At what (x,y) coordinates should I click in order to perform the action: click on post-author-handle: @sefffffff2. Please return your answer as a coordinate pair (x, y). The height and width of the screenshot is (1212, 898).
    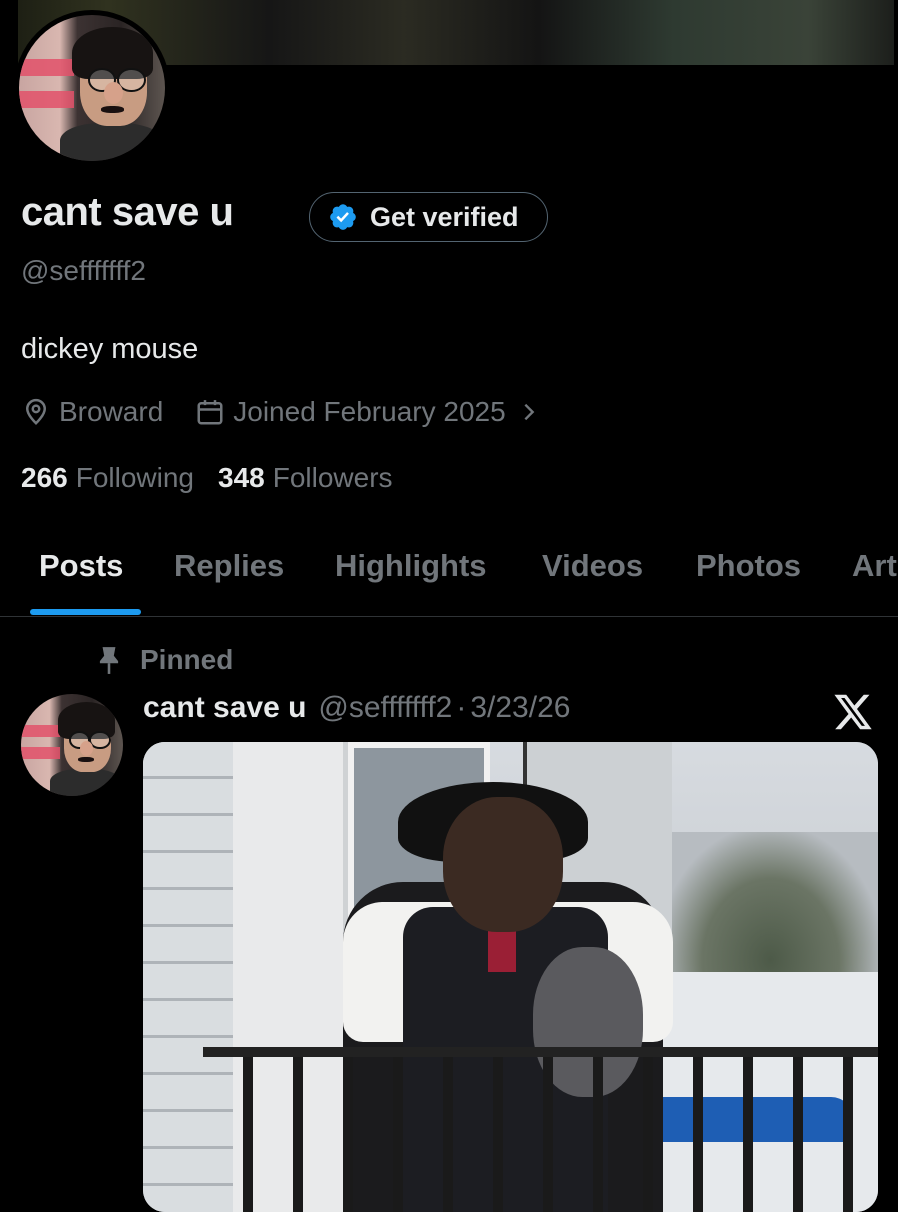
    Looking at the image, I should click on (385, 708).